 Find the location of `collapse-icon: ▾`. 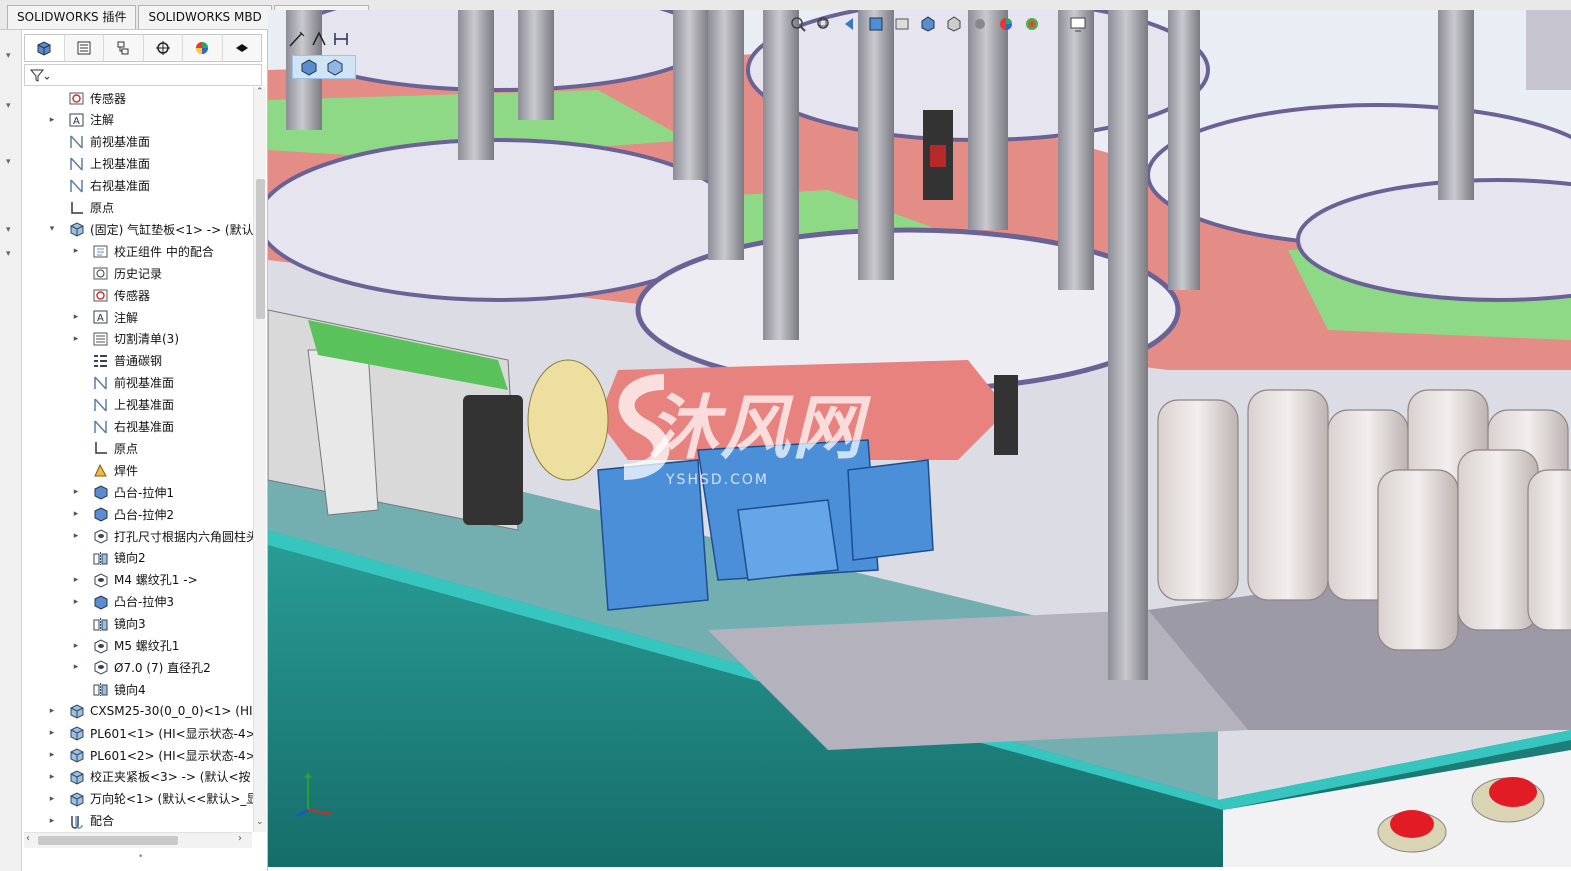

collapse-icon: ▾ is located at coordinates (52, 229).